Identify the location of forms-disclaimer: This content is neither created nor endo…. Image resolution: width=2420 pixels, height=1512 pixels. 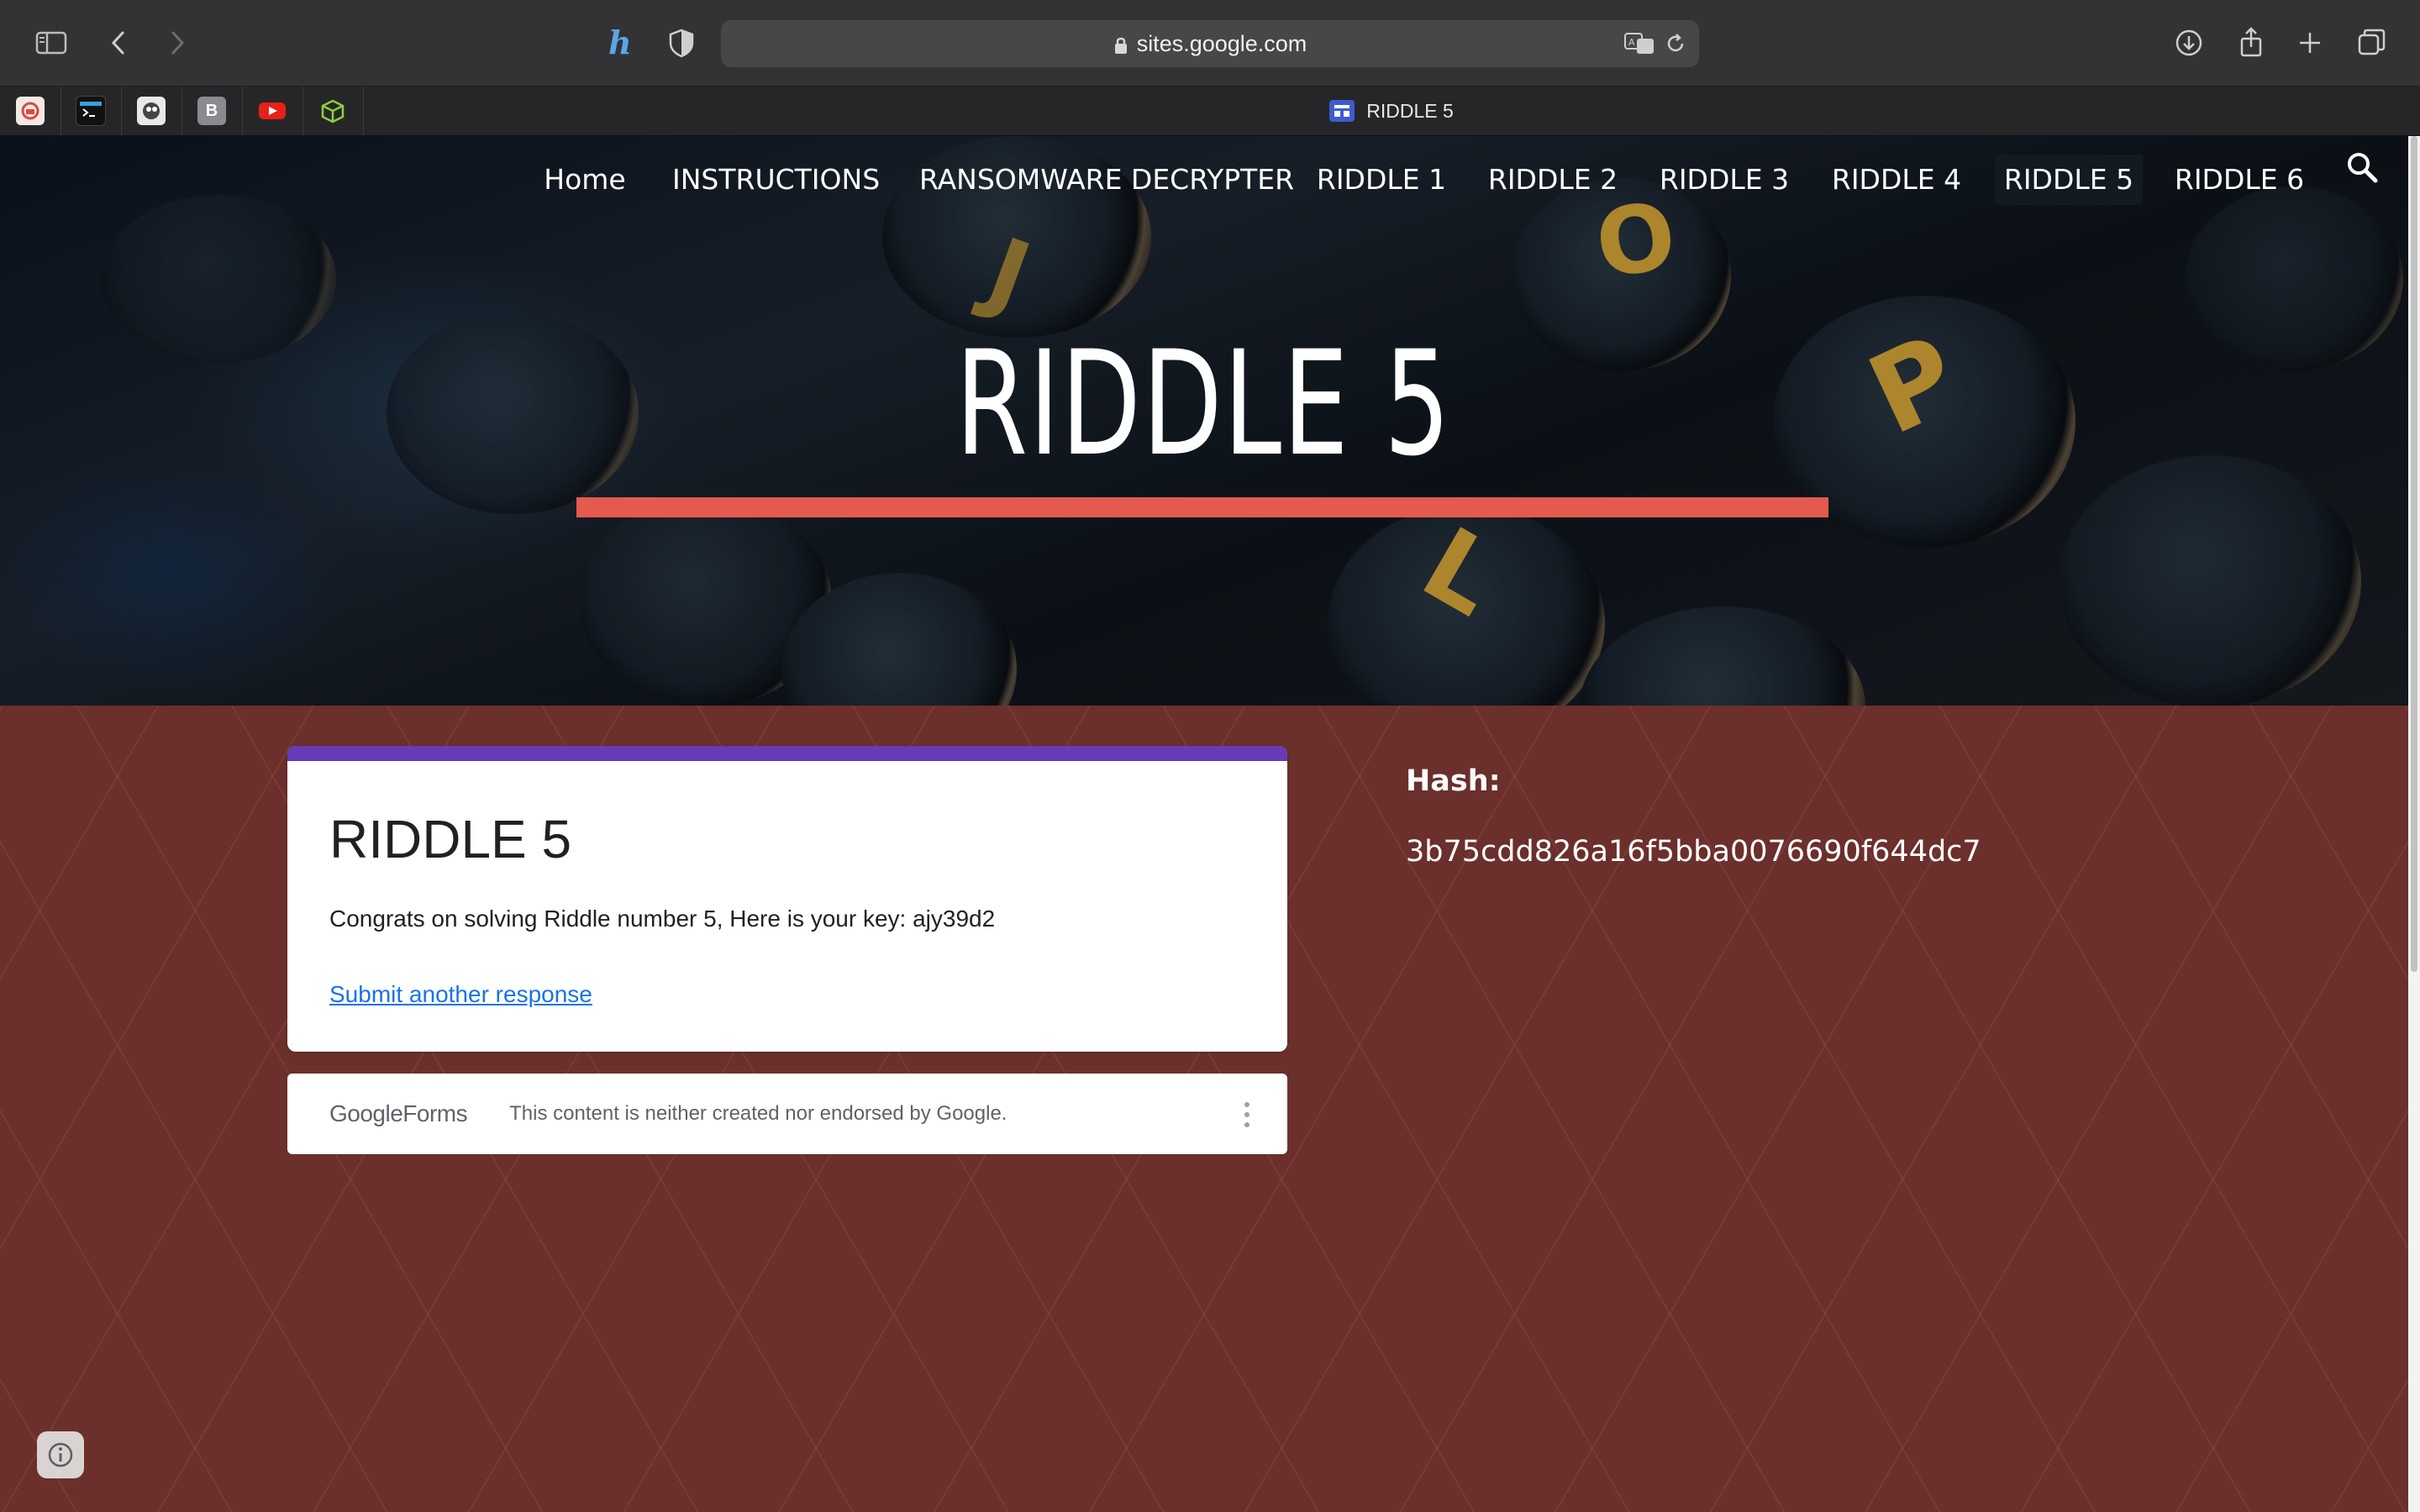
(758, 1113).